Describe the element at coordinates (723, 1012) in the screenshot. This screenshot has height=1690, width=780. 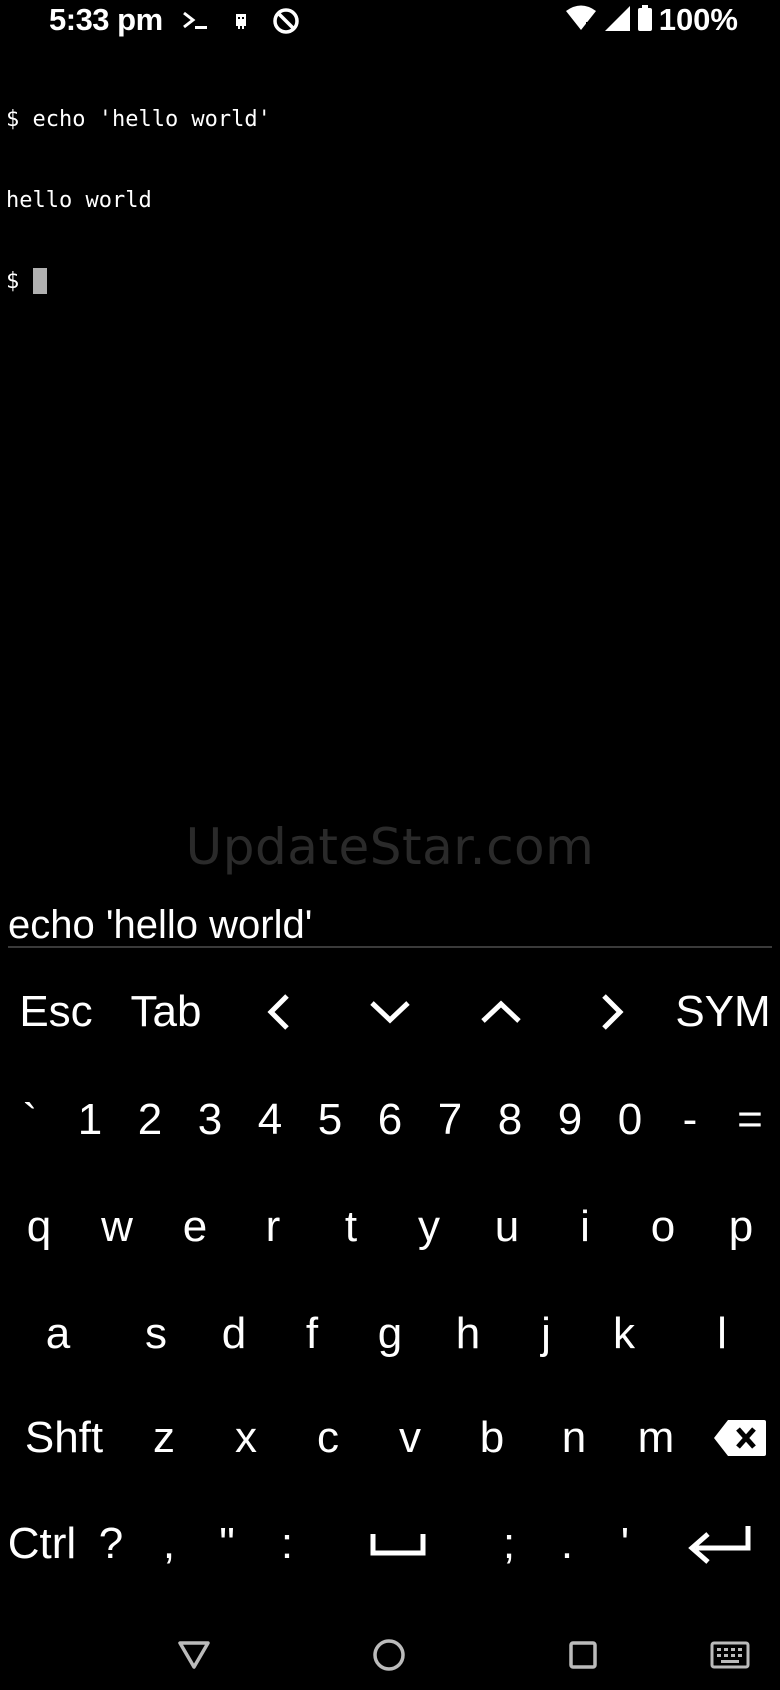
I see `sym-key: SYM` at that location.